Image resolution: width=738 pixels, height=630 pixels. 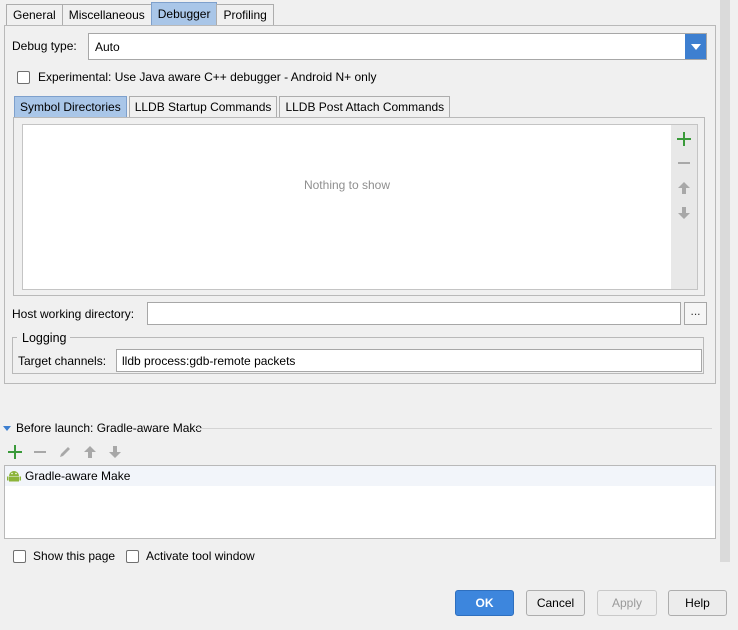 What do you see at coordinates (484, 603) in the screenshot?
I see `ok-button: OK` at bounding box center [484, 603].